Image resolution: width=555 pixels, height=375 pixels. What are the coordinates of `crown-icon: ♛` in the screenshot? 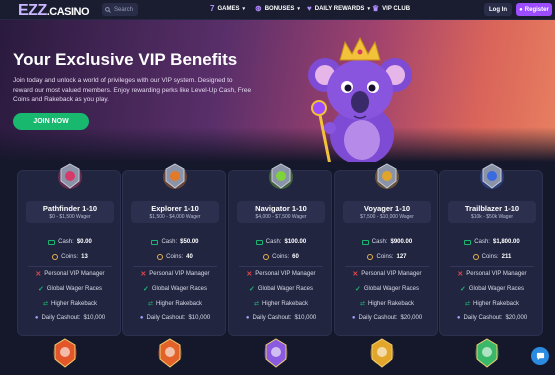 It's located at (376, 8).